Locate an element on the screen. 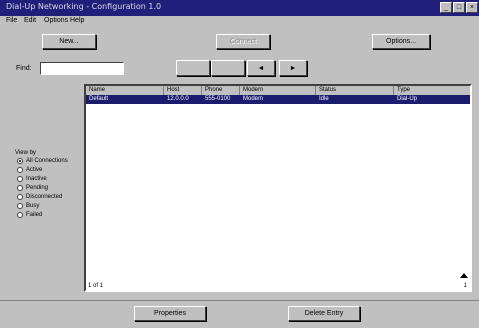  column-status: Status is located at coordinates (355, 90).